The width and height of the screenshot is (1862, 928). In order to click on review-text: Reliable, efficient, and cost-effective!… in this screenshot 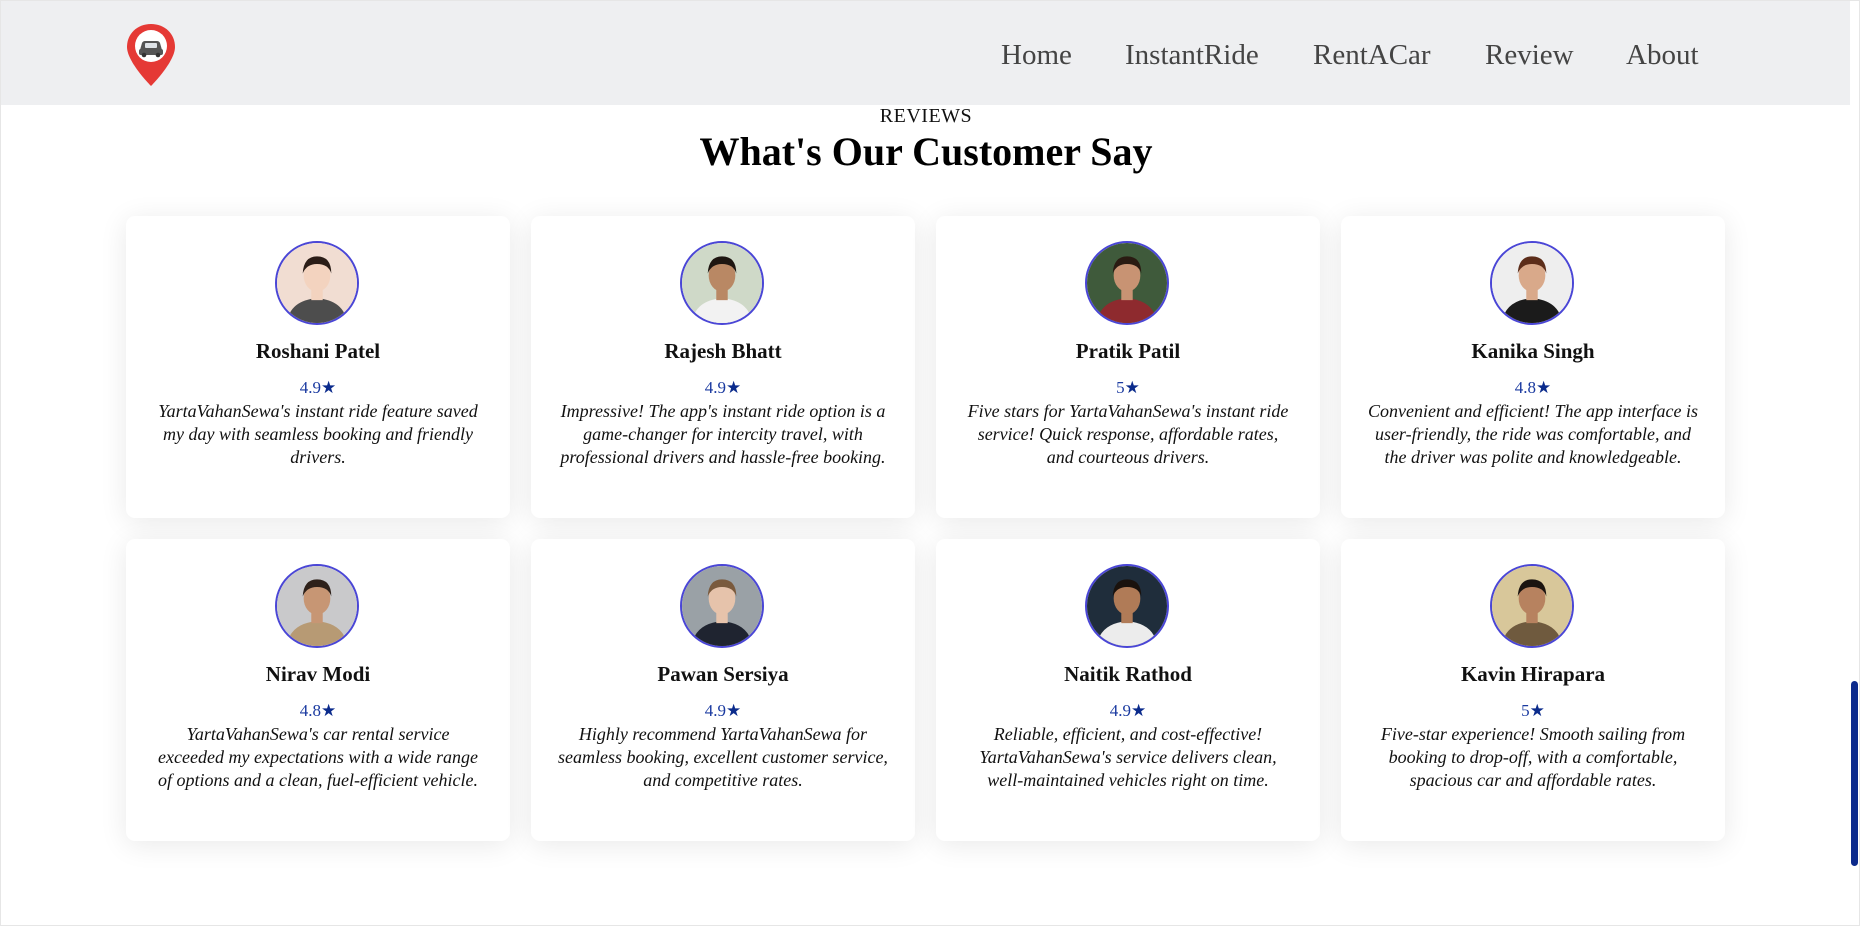, I will do `click(1128, 757)`.